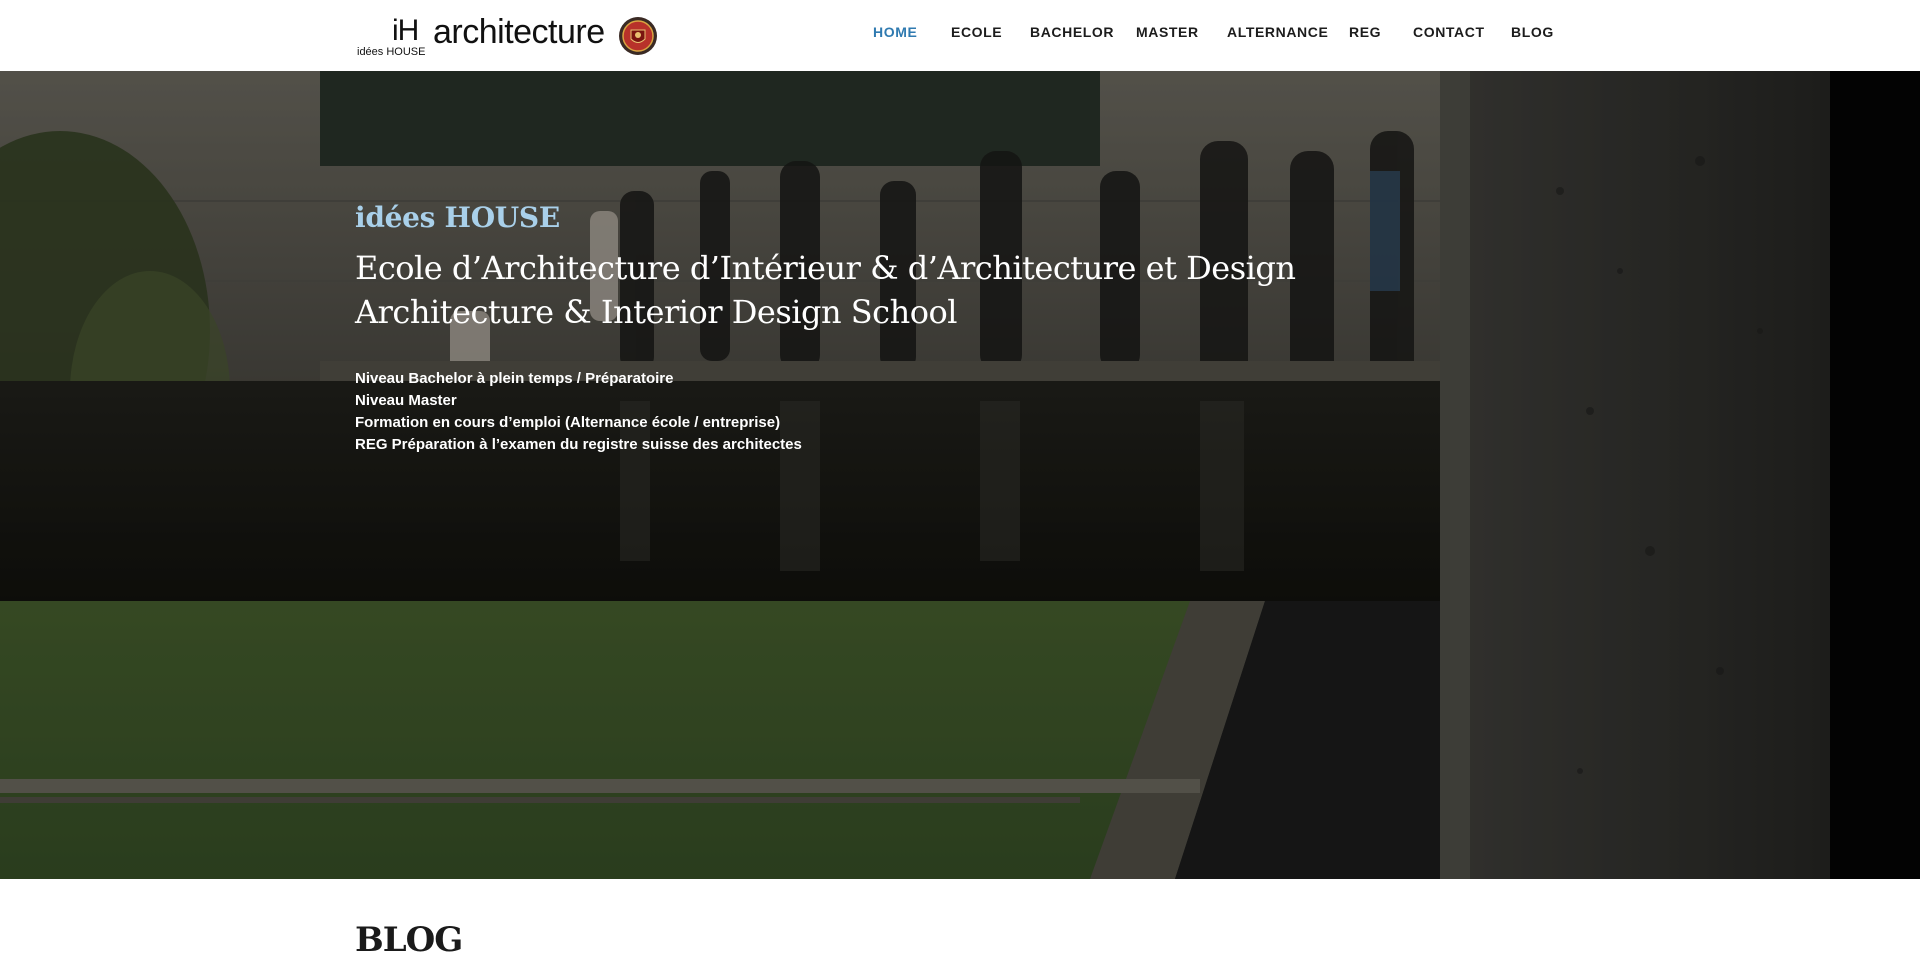  I want to click on nav-alternance: ALTERNANCE, so click(1277, 32).